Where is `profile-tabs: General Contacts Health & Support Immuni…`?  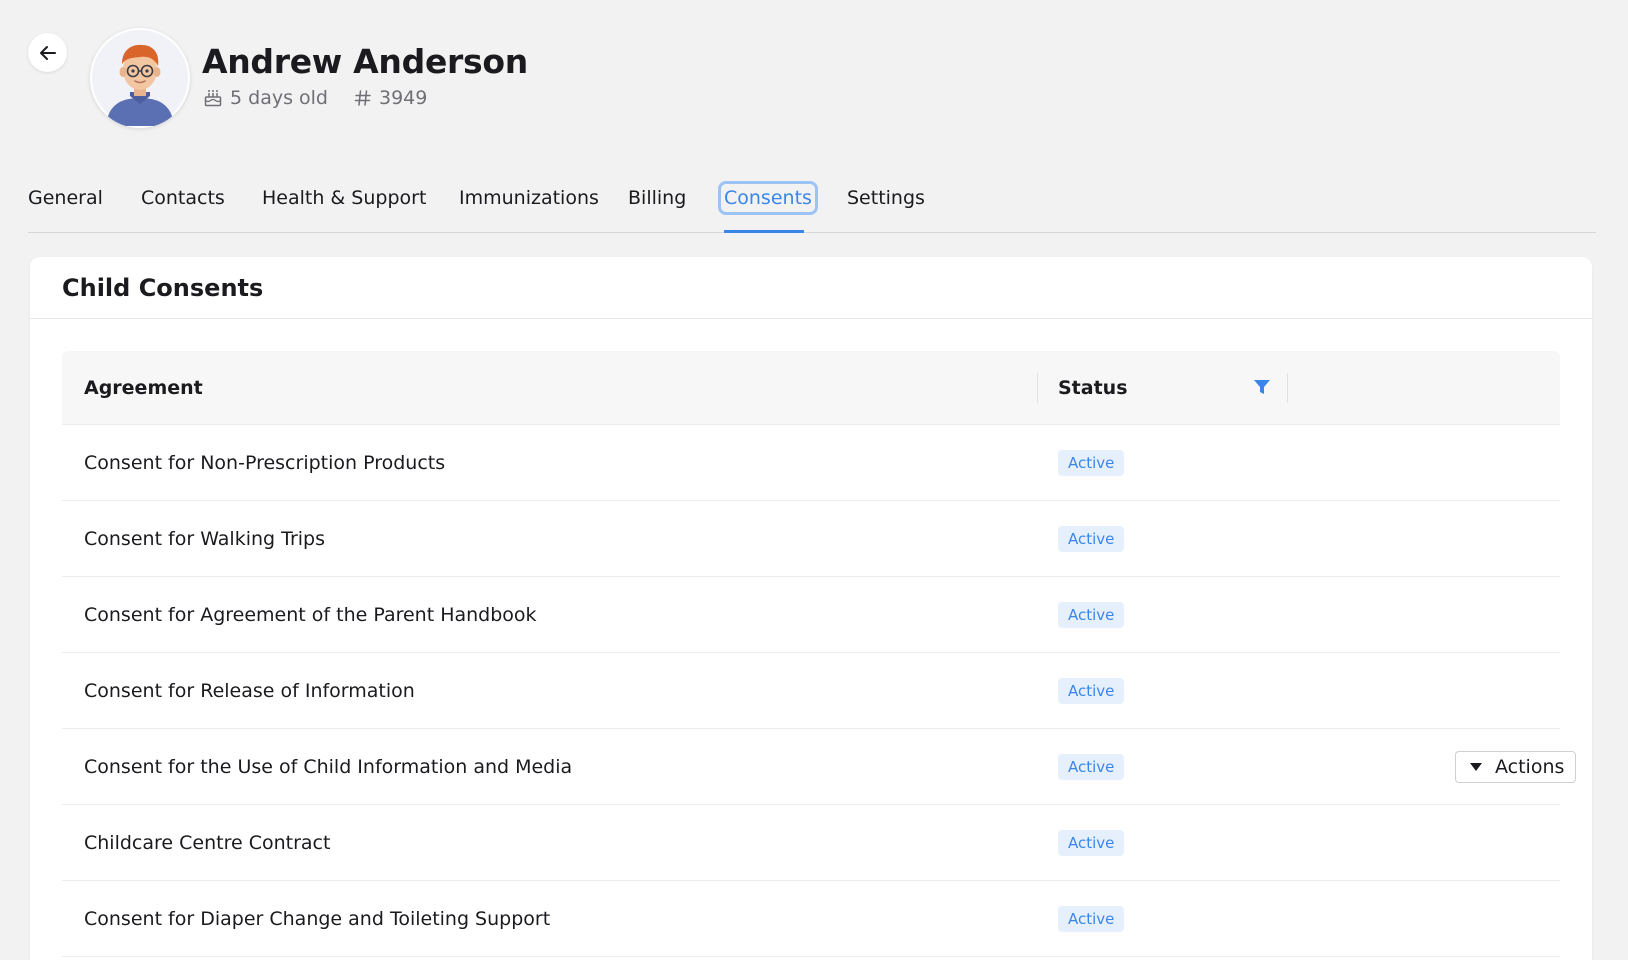 profile-tabs: General Contacts Health & Support Immuni… is located at coordinates (812, 204).